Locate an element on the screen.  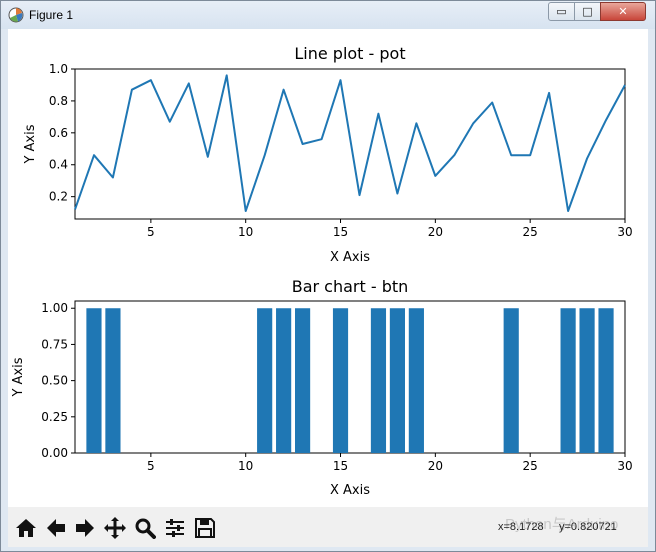
line-plot-ytick-label: 0.8 is located at coordinates (58, 101).